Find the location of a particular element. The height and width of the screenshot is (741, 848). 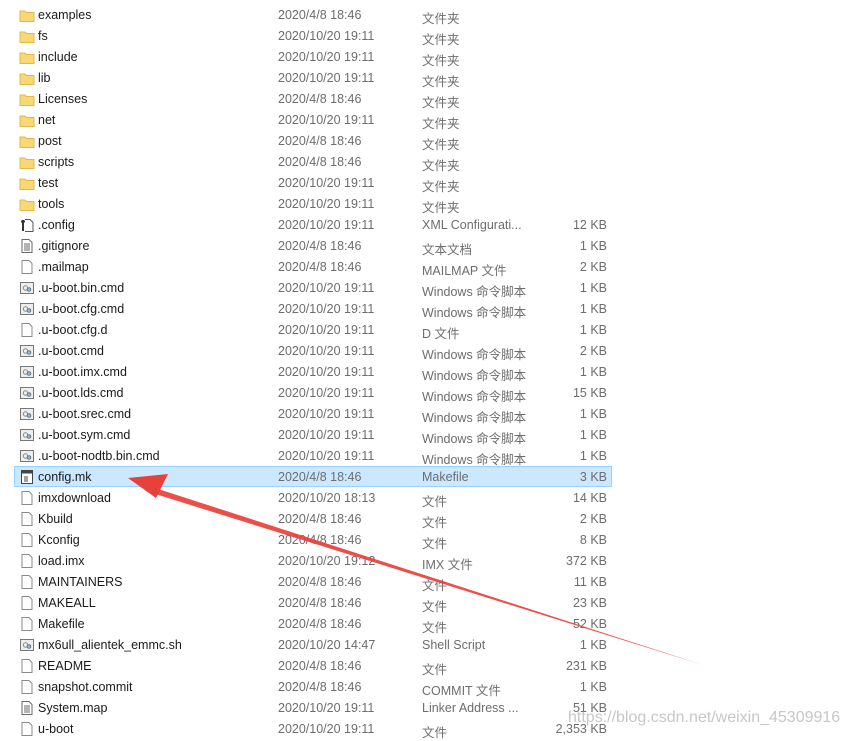

file-size: 1 KB is located at coordinates (593, 288).